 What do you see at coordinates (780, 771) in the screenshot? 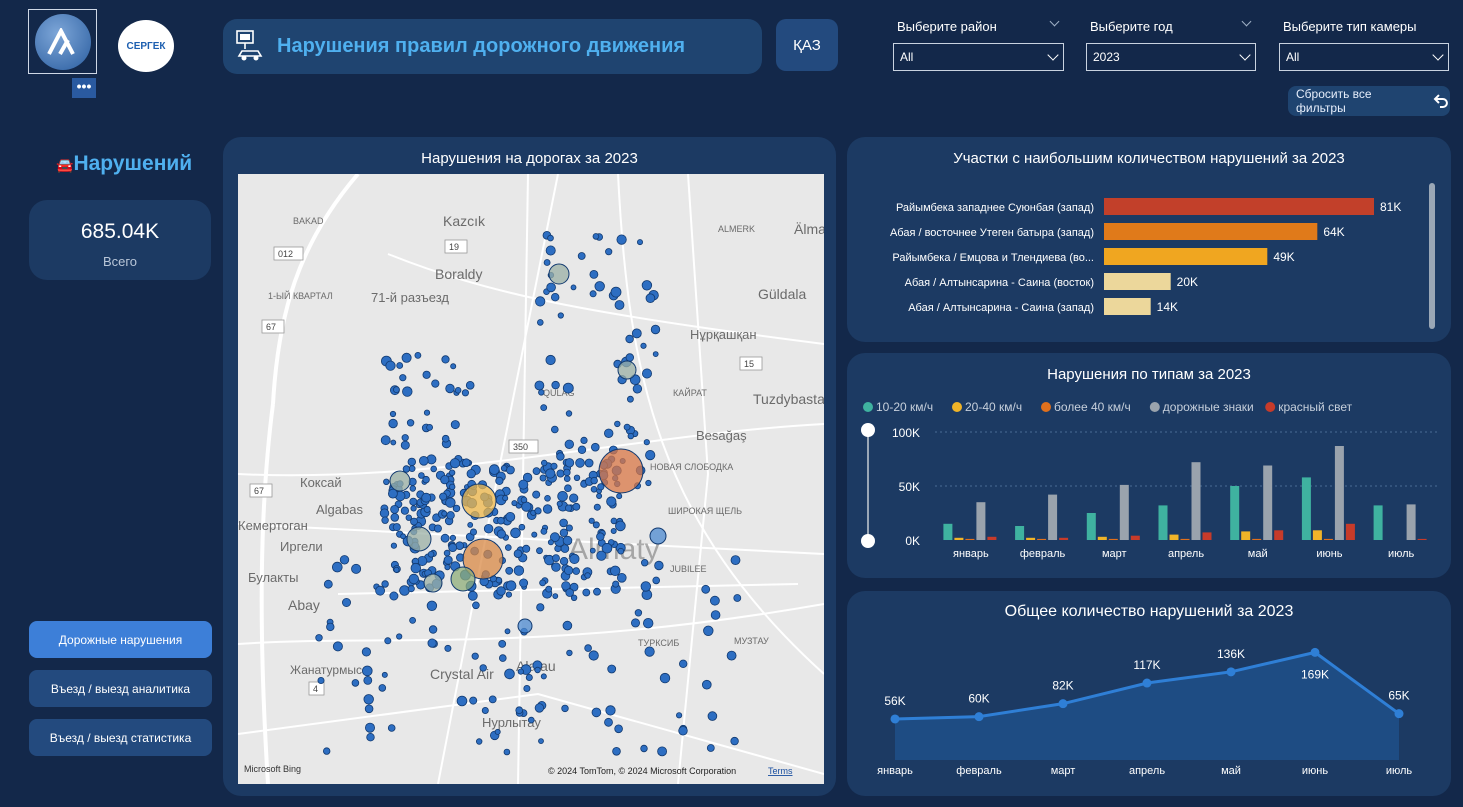
I see `map-terms-link: Terms` at bounding box center [780, 771].